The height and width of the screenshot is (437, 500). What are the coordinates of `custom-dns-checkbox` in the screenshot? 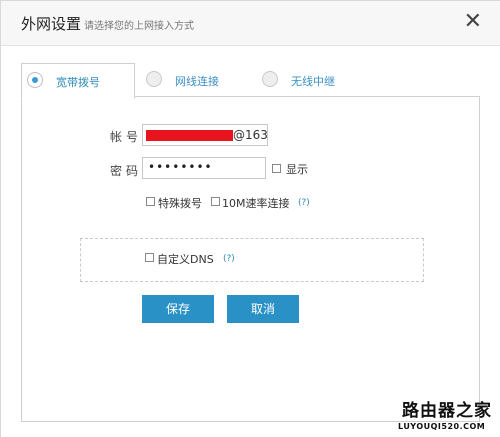 It's located at (149, 257).